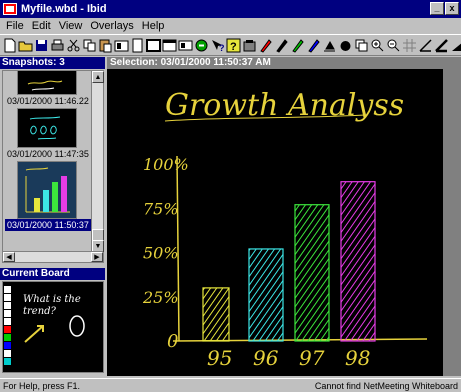  I want to click on board-icon, so click(185, 45).